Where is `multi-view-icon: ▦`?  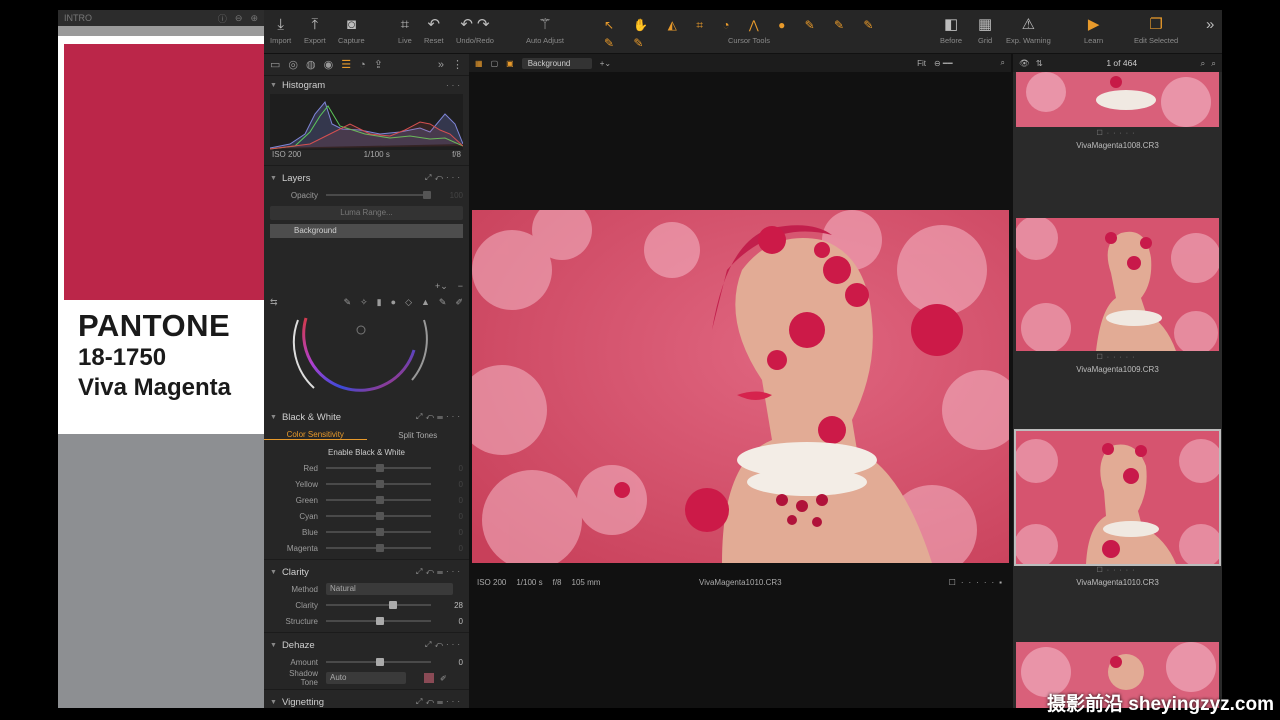
multi-view-icon: ▦ is located at coordinates (479, 63).